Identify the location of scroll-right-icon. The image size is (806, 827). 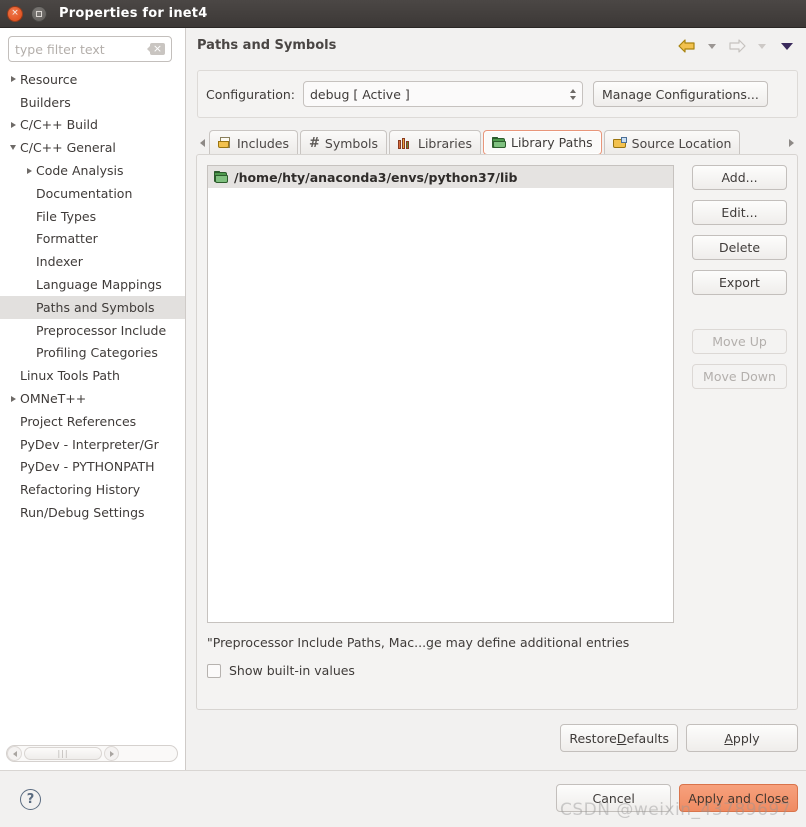
(111, 753).